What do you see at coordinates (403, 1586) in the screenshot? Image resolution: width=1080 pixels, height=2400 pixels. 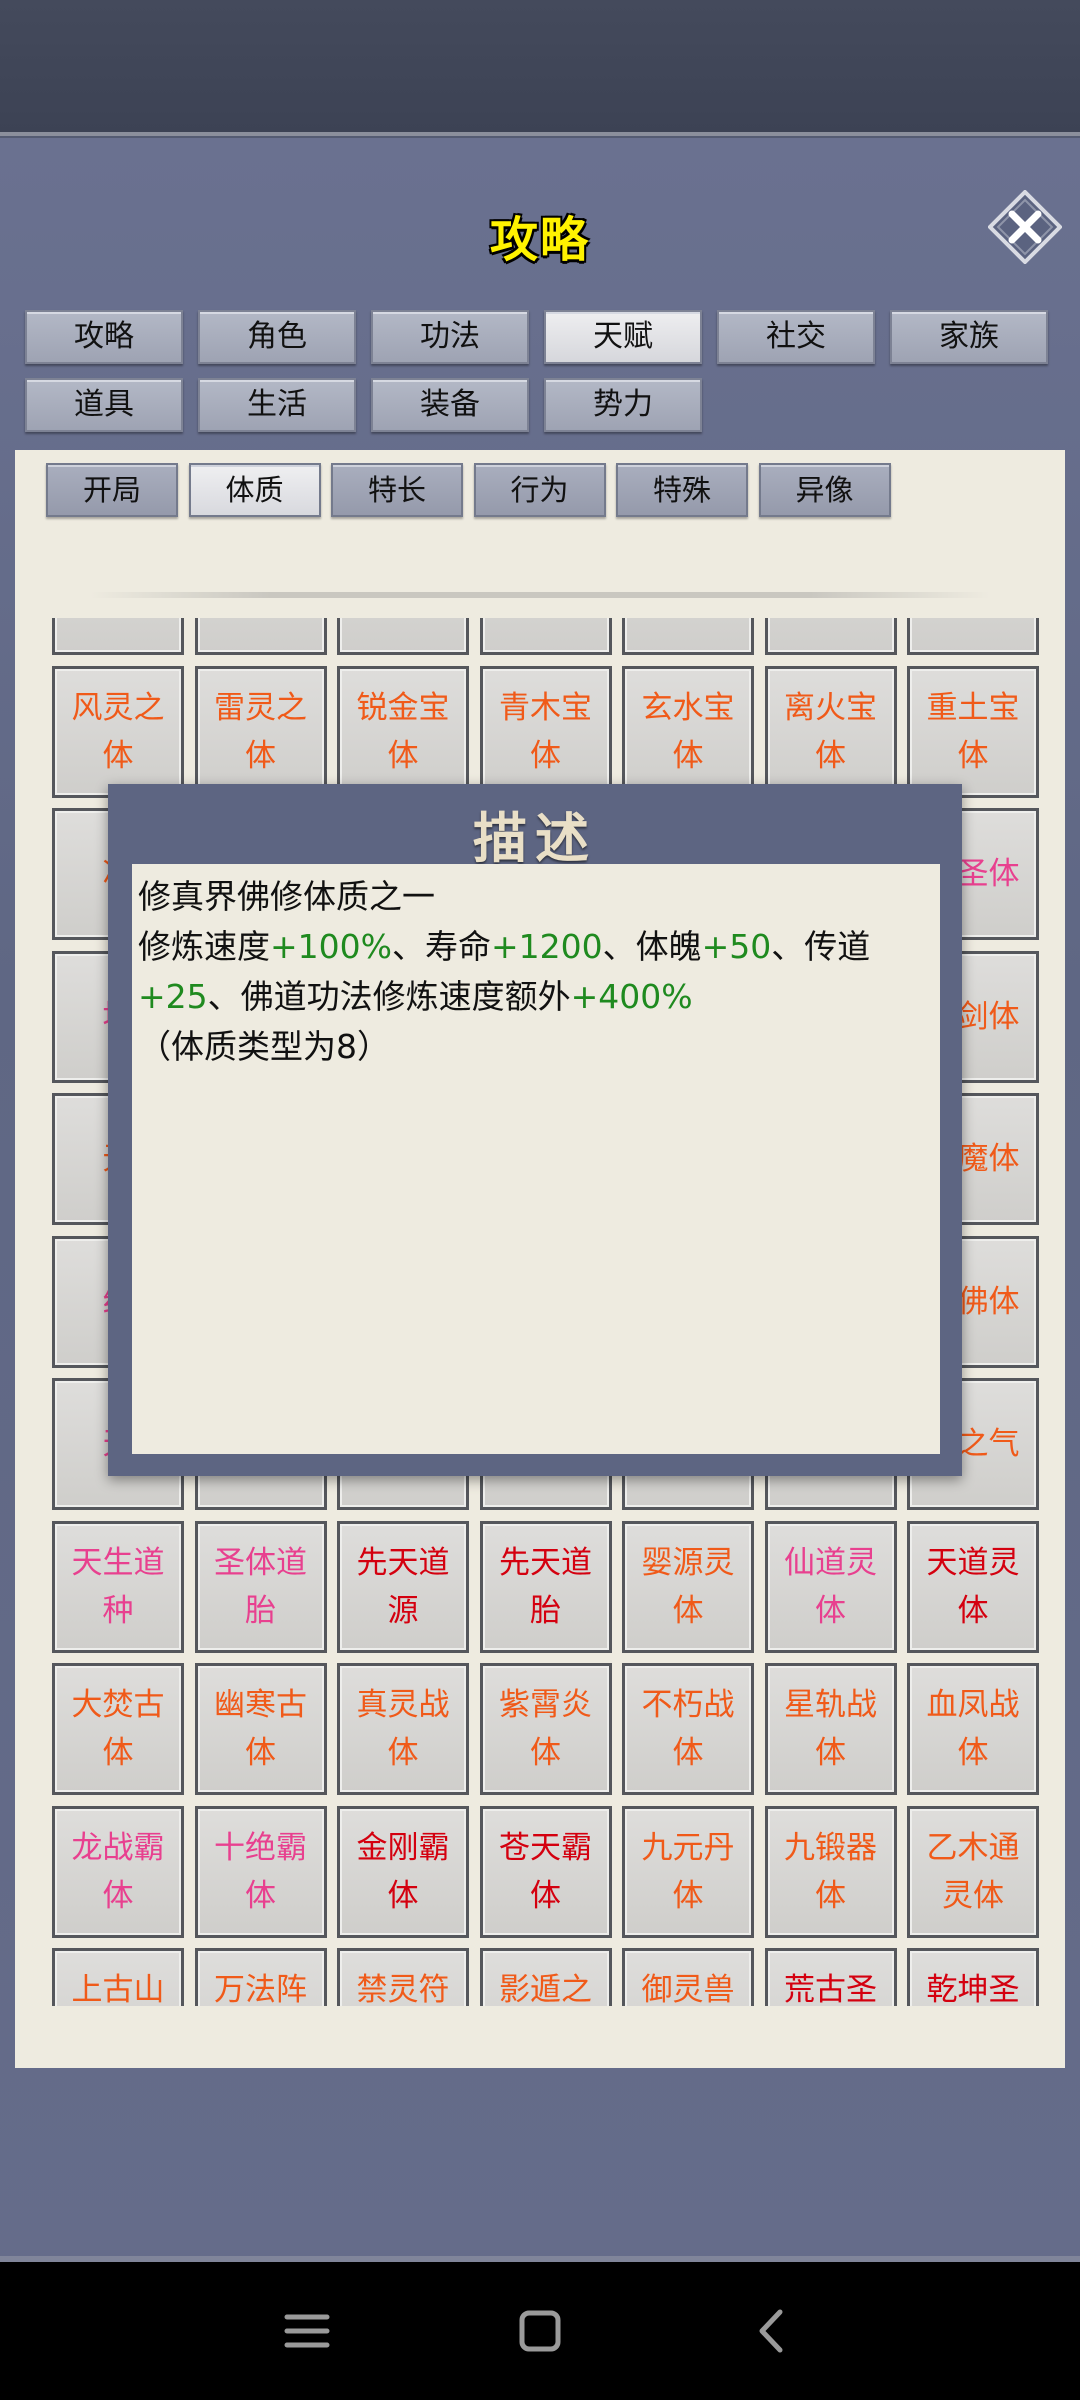 I see `constitution-cell: 先天道源` at bounding box center [403, 1586].